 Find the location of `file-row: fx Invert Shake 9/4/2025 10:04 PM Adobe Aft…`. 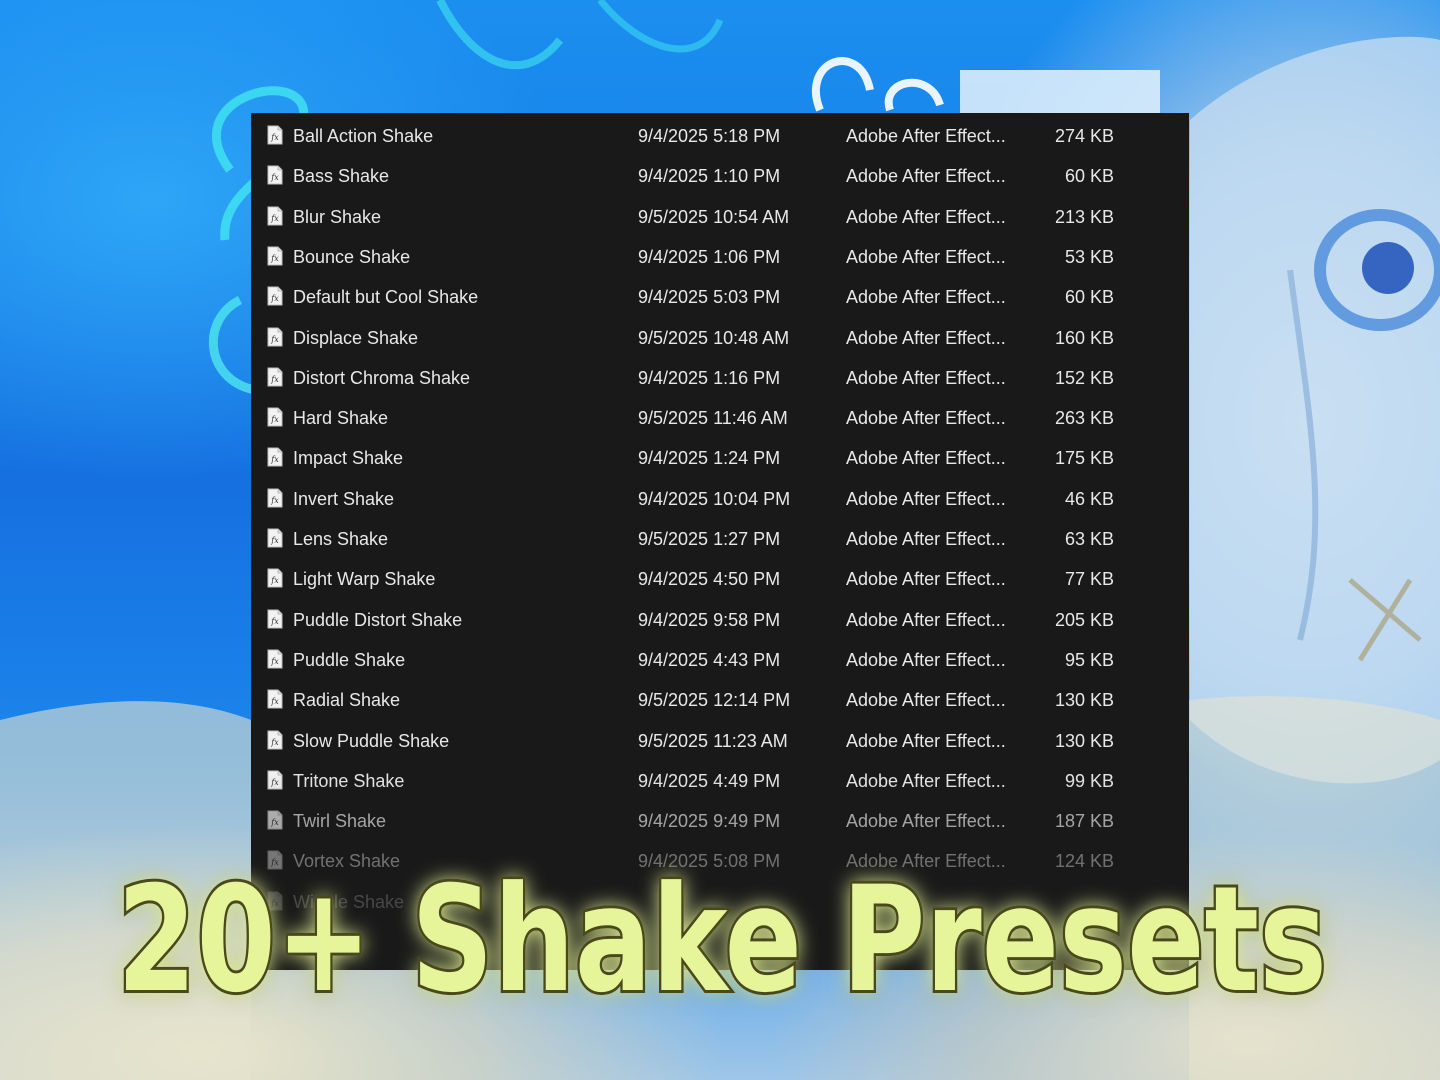

file-row: fx Invert Shake 9/4/2025 10:04 PM Adobe Aft… is located at coordinates (720, 499).